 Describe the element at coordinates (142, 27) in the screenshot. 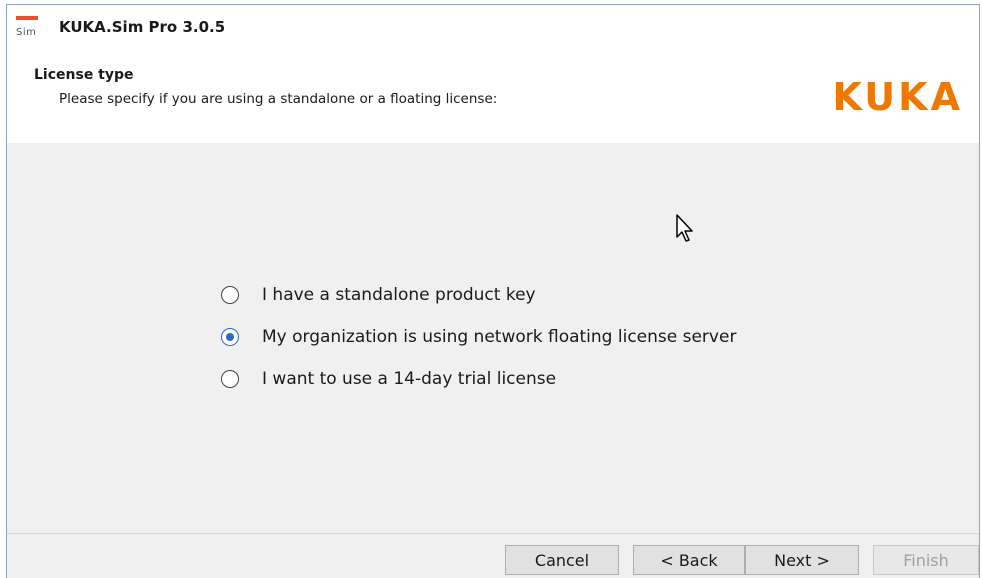

I see `window-title: KUKA.Sim Pro 3.0.5` at that location.